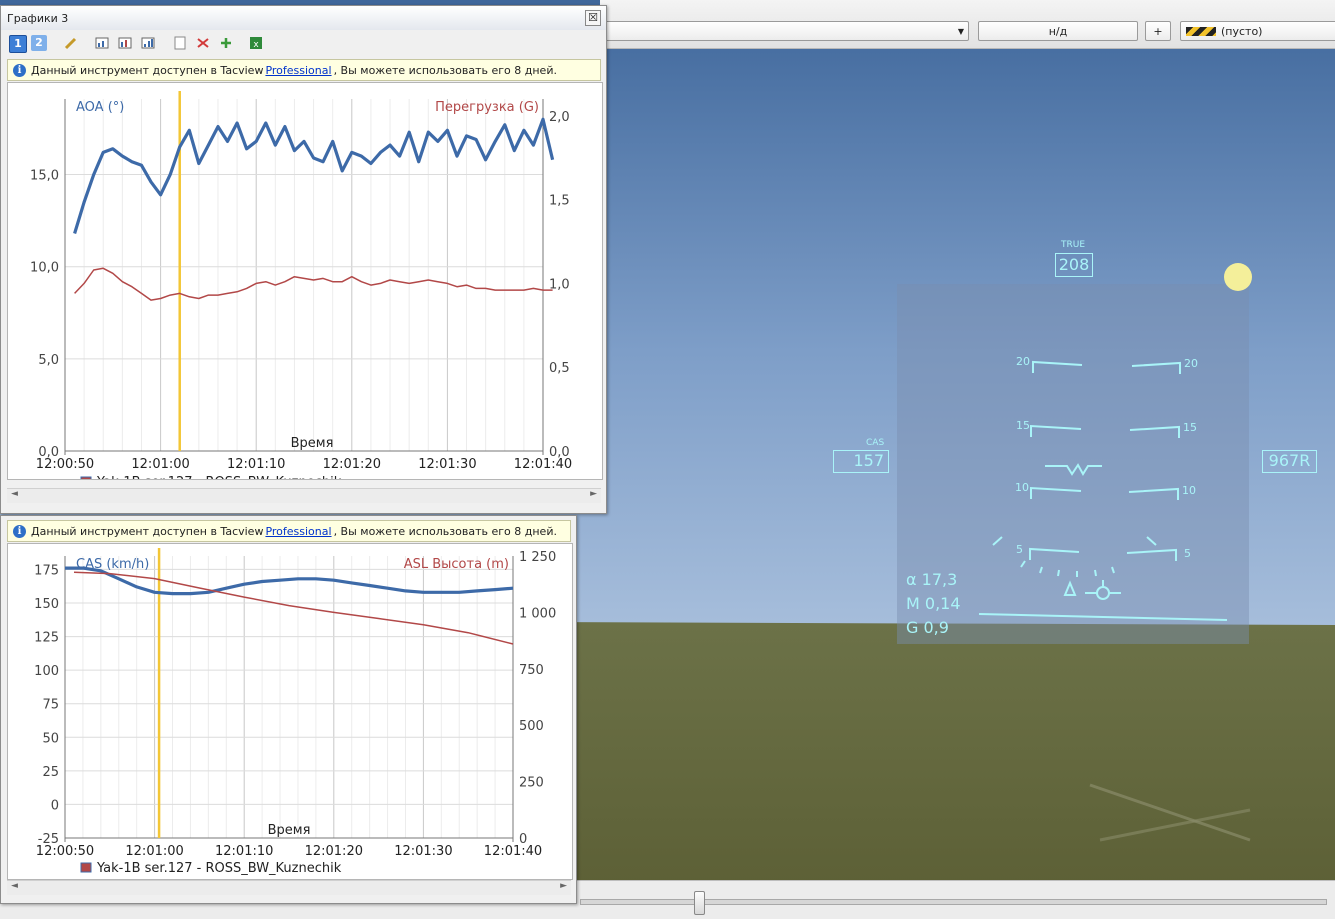 The width and height of the screenshot is (1335, 919). Describe the element at coordinates (226, 43) in the screenshot. I see `add-series-icon` at that location.